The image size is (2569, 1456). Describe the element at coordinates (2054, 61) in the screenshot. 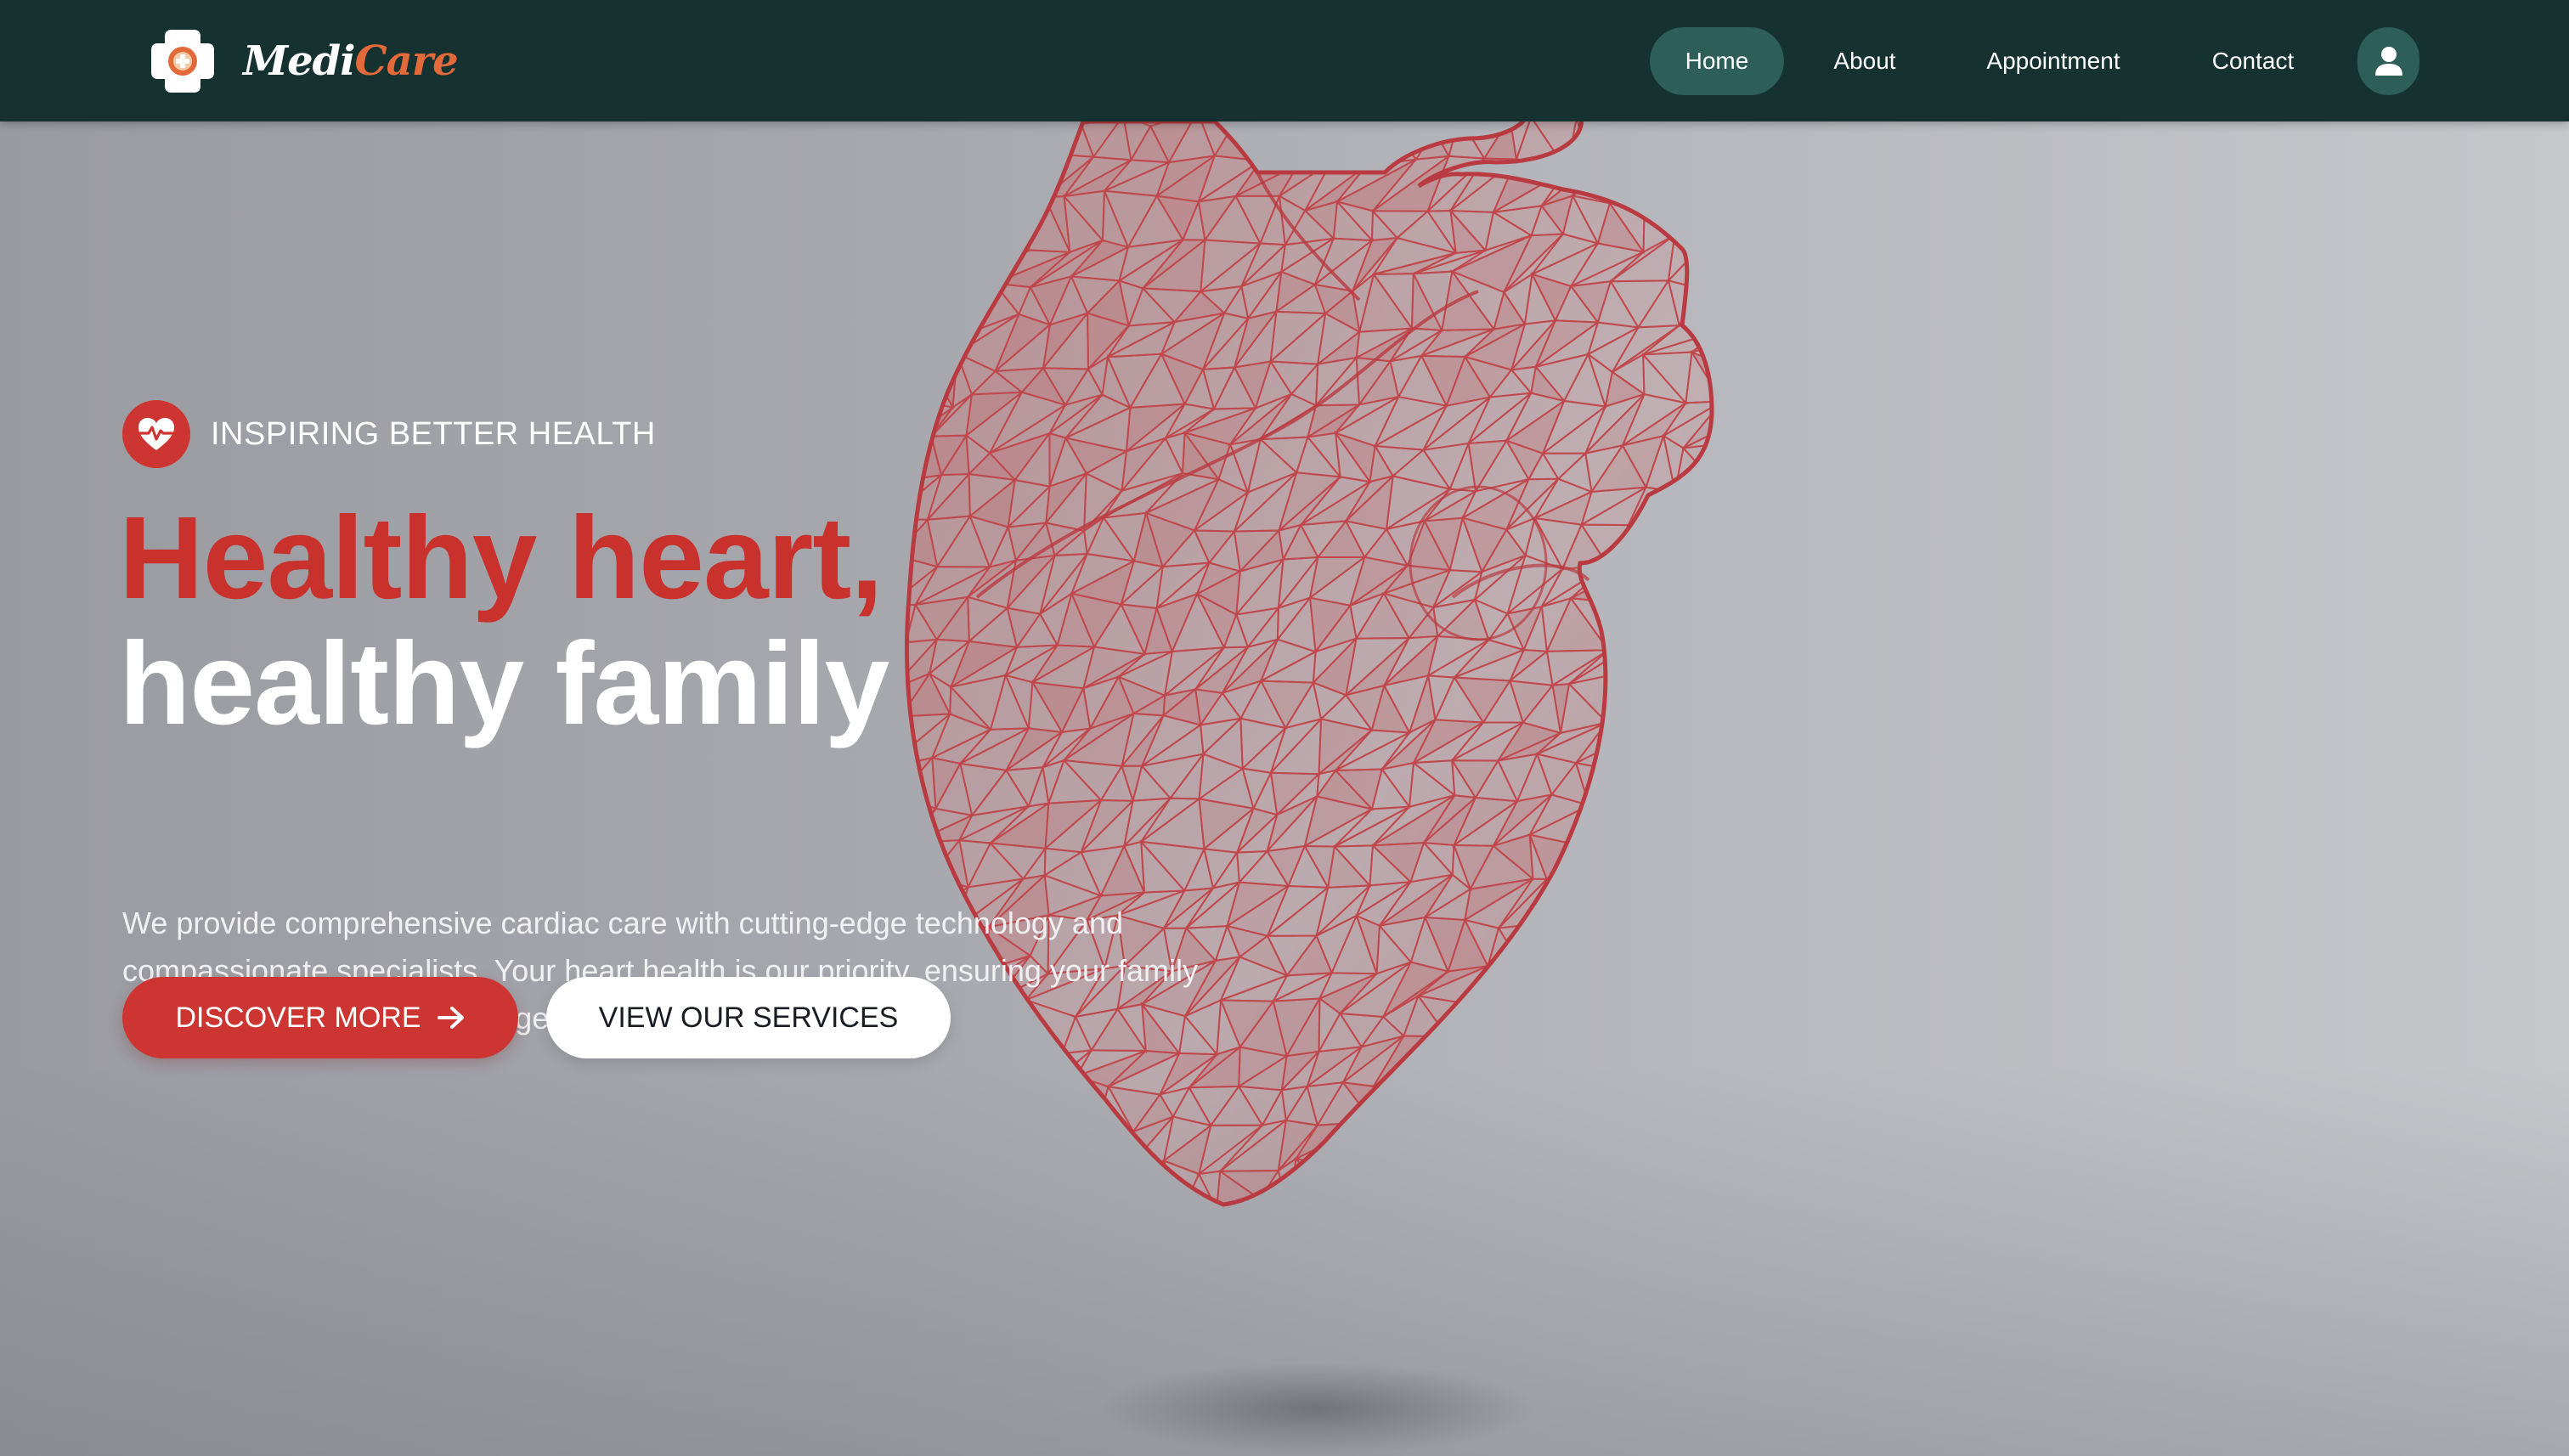

I see `nav-appointment-link: Appointment` at that location.